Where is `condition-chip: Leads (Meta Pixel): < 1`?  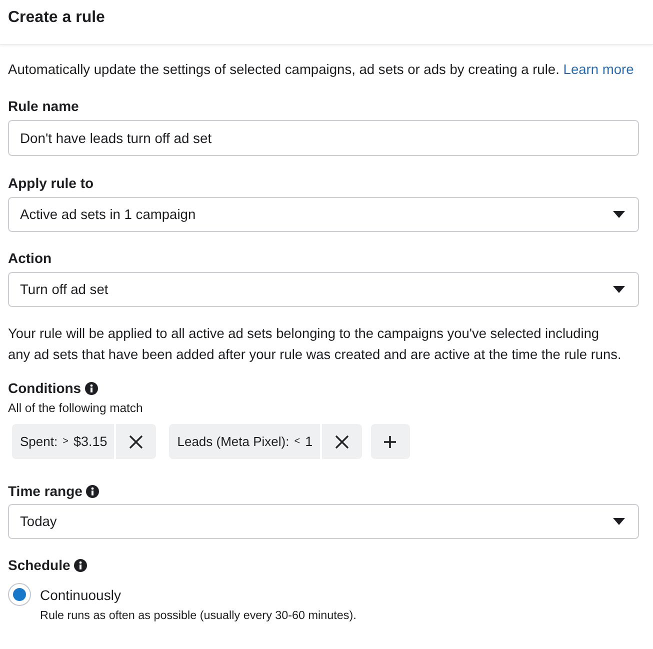 condition-chip: Leads (Meta Pixel): < 1 is located at coordinates (244, 441).